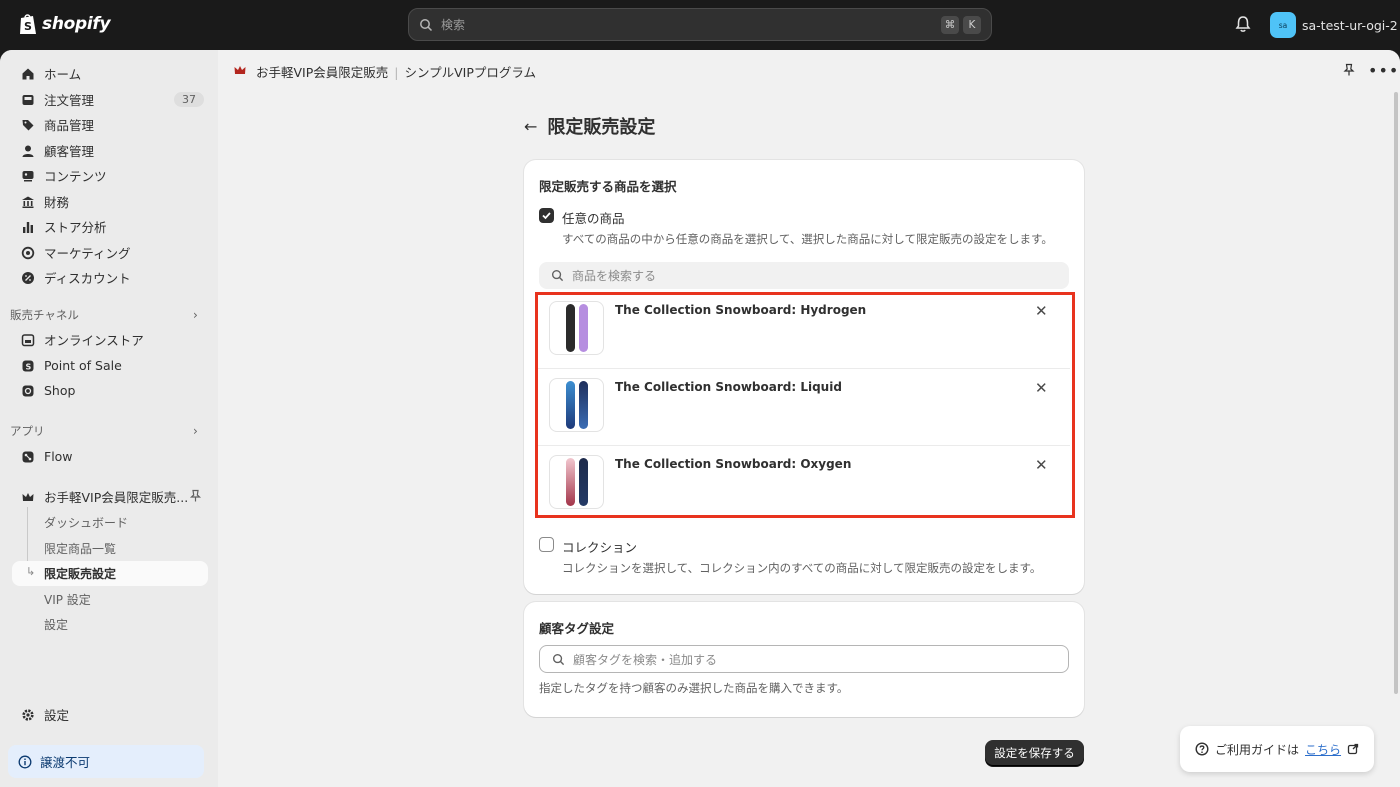 The image size is (1400, 787). What do you see at coordinates (65, 762) in the screenshot?
I see `notice-label: 譲渡不可` at bounding box center [65, 762].